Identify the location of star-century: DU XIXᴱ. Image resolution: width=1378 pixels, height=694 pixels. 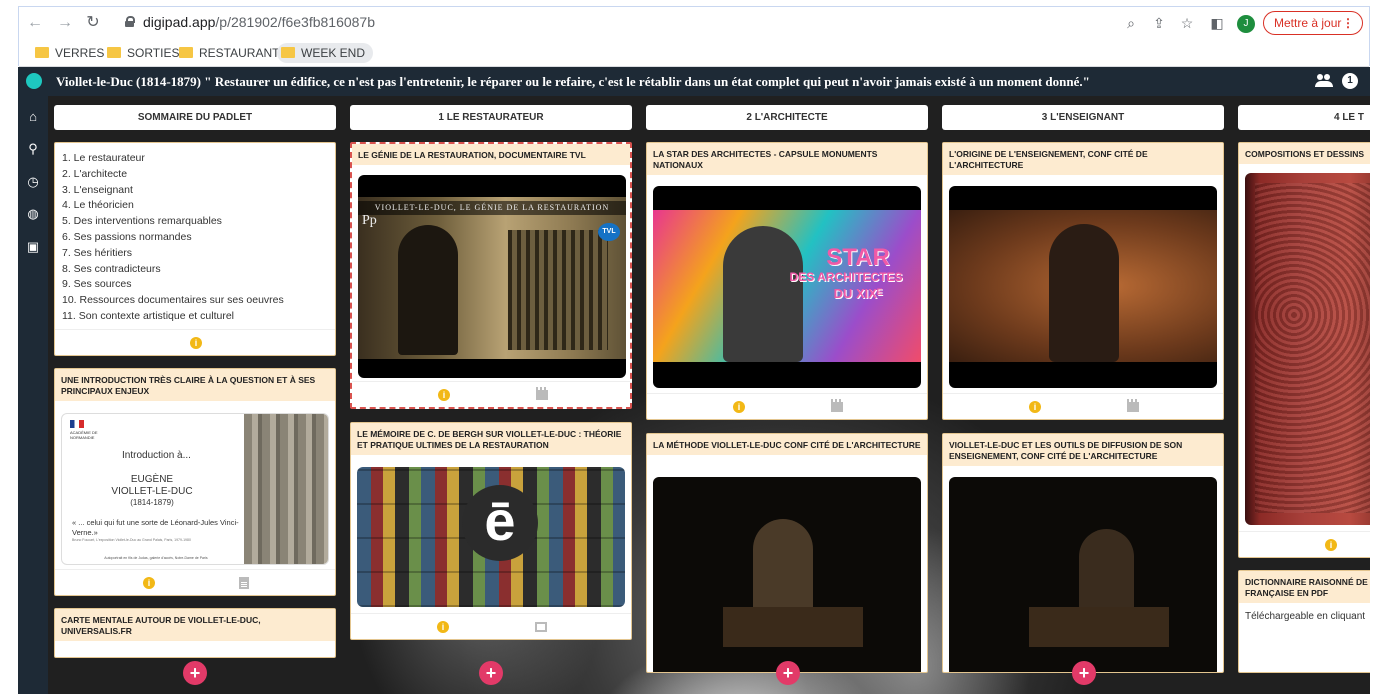
(858, 293).